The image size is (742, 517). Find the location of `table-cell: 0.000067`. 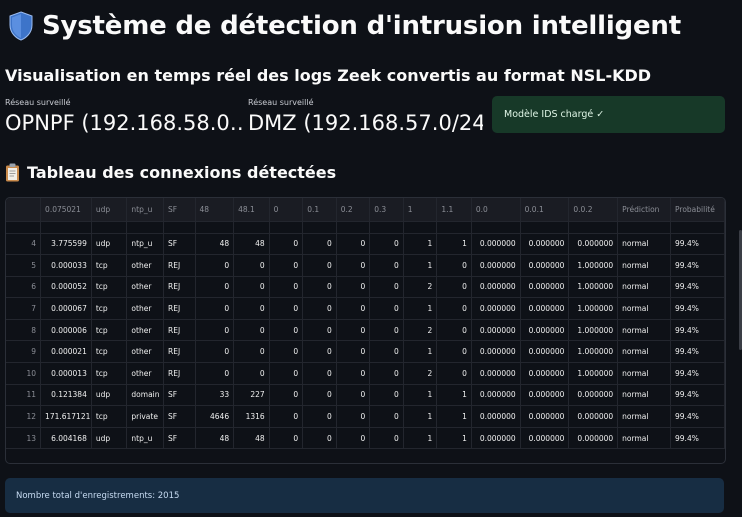

table-cell: 0.000067 is located at coordinates (66, 308).